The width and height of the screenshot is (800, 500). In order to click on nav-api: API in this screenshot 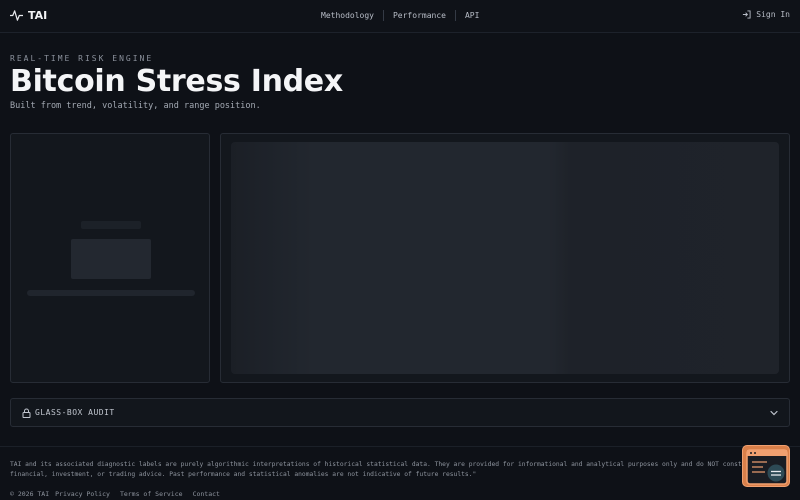, I will do `click(472, 15)`.